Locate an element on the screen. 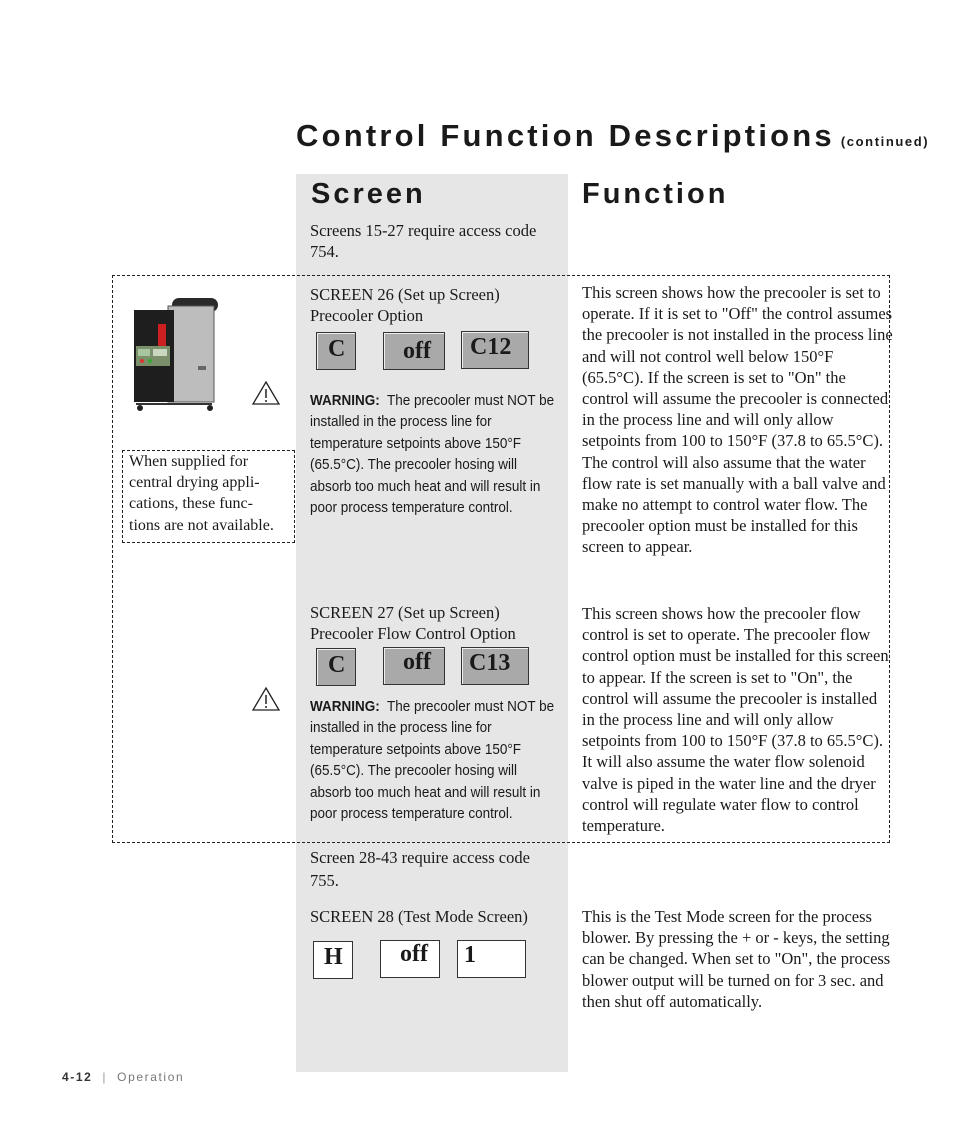  side-note-line: tions are not available. is located at coordinates (201, 525).